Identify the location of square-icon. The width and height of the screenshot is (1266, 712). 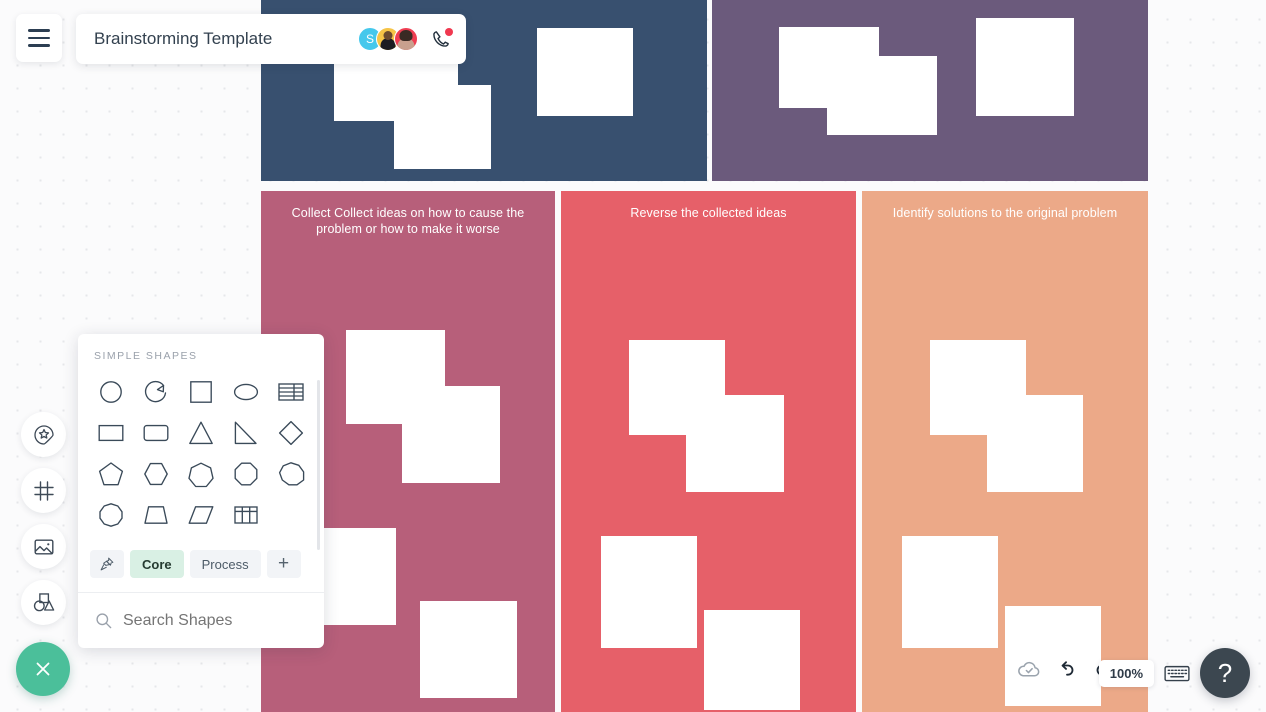
(201, 392).